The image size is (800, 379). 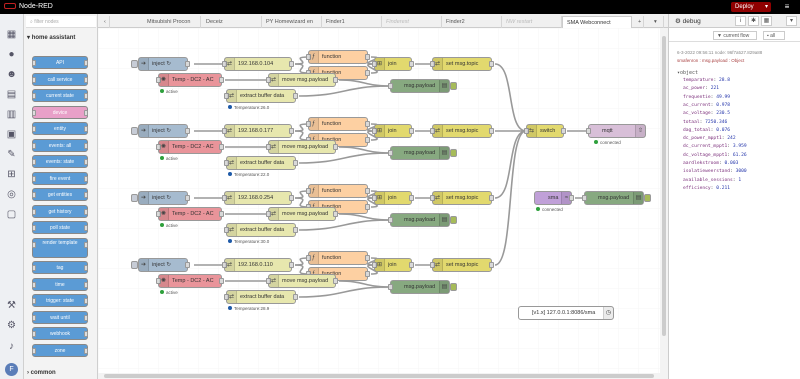 I want to click on tab-flow-3: PY Homewizard en, so click(x=292, y=22).